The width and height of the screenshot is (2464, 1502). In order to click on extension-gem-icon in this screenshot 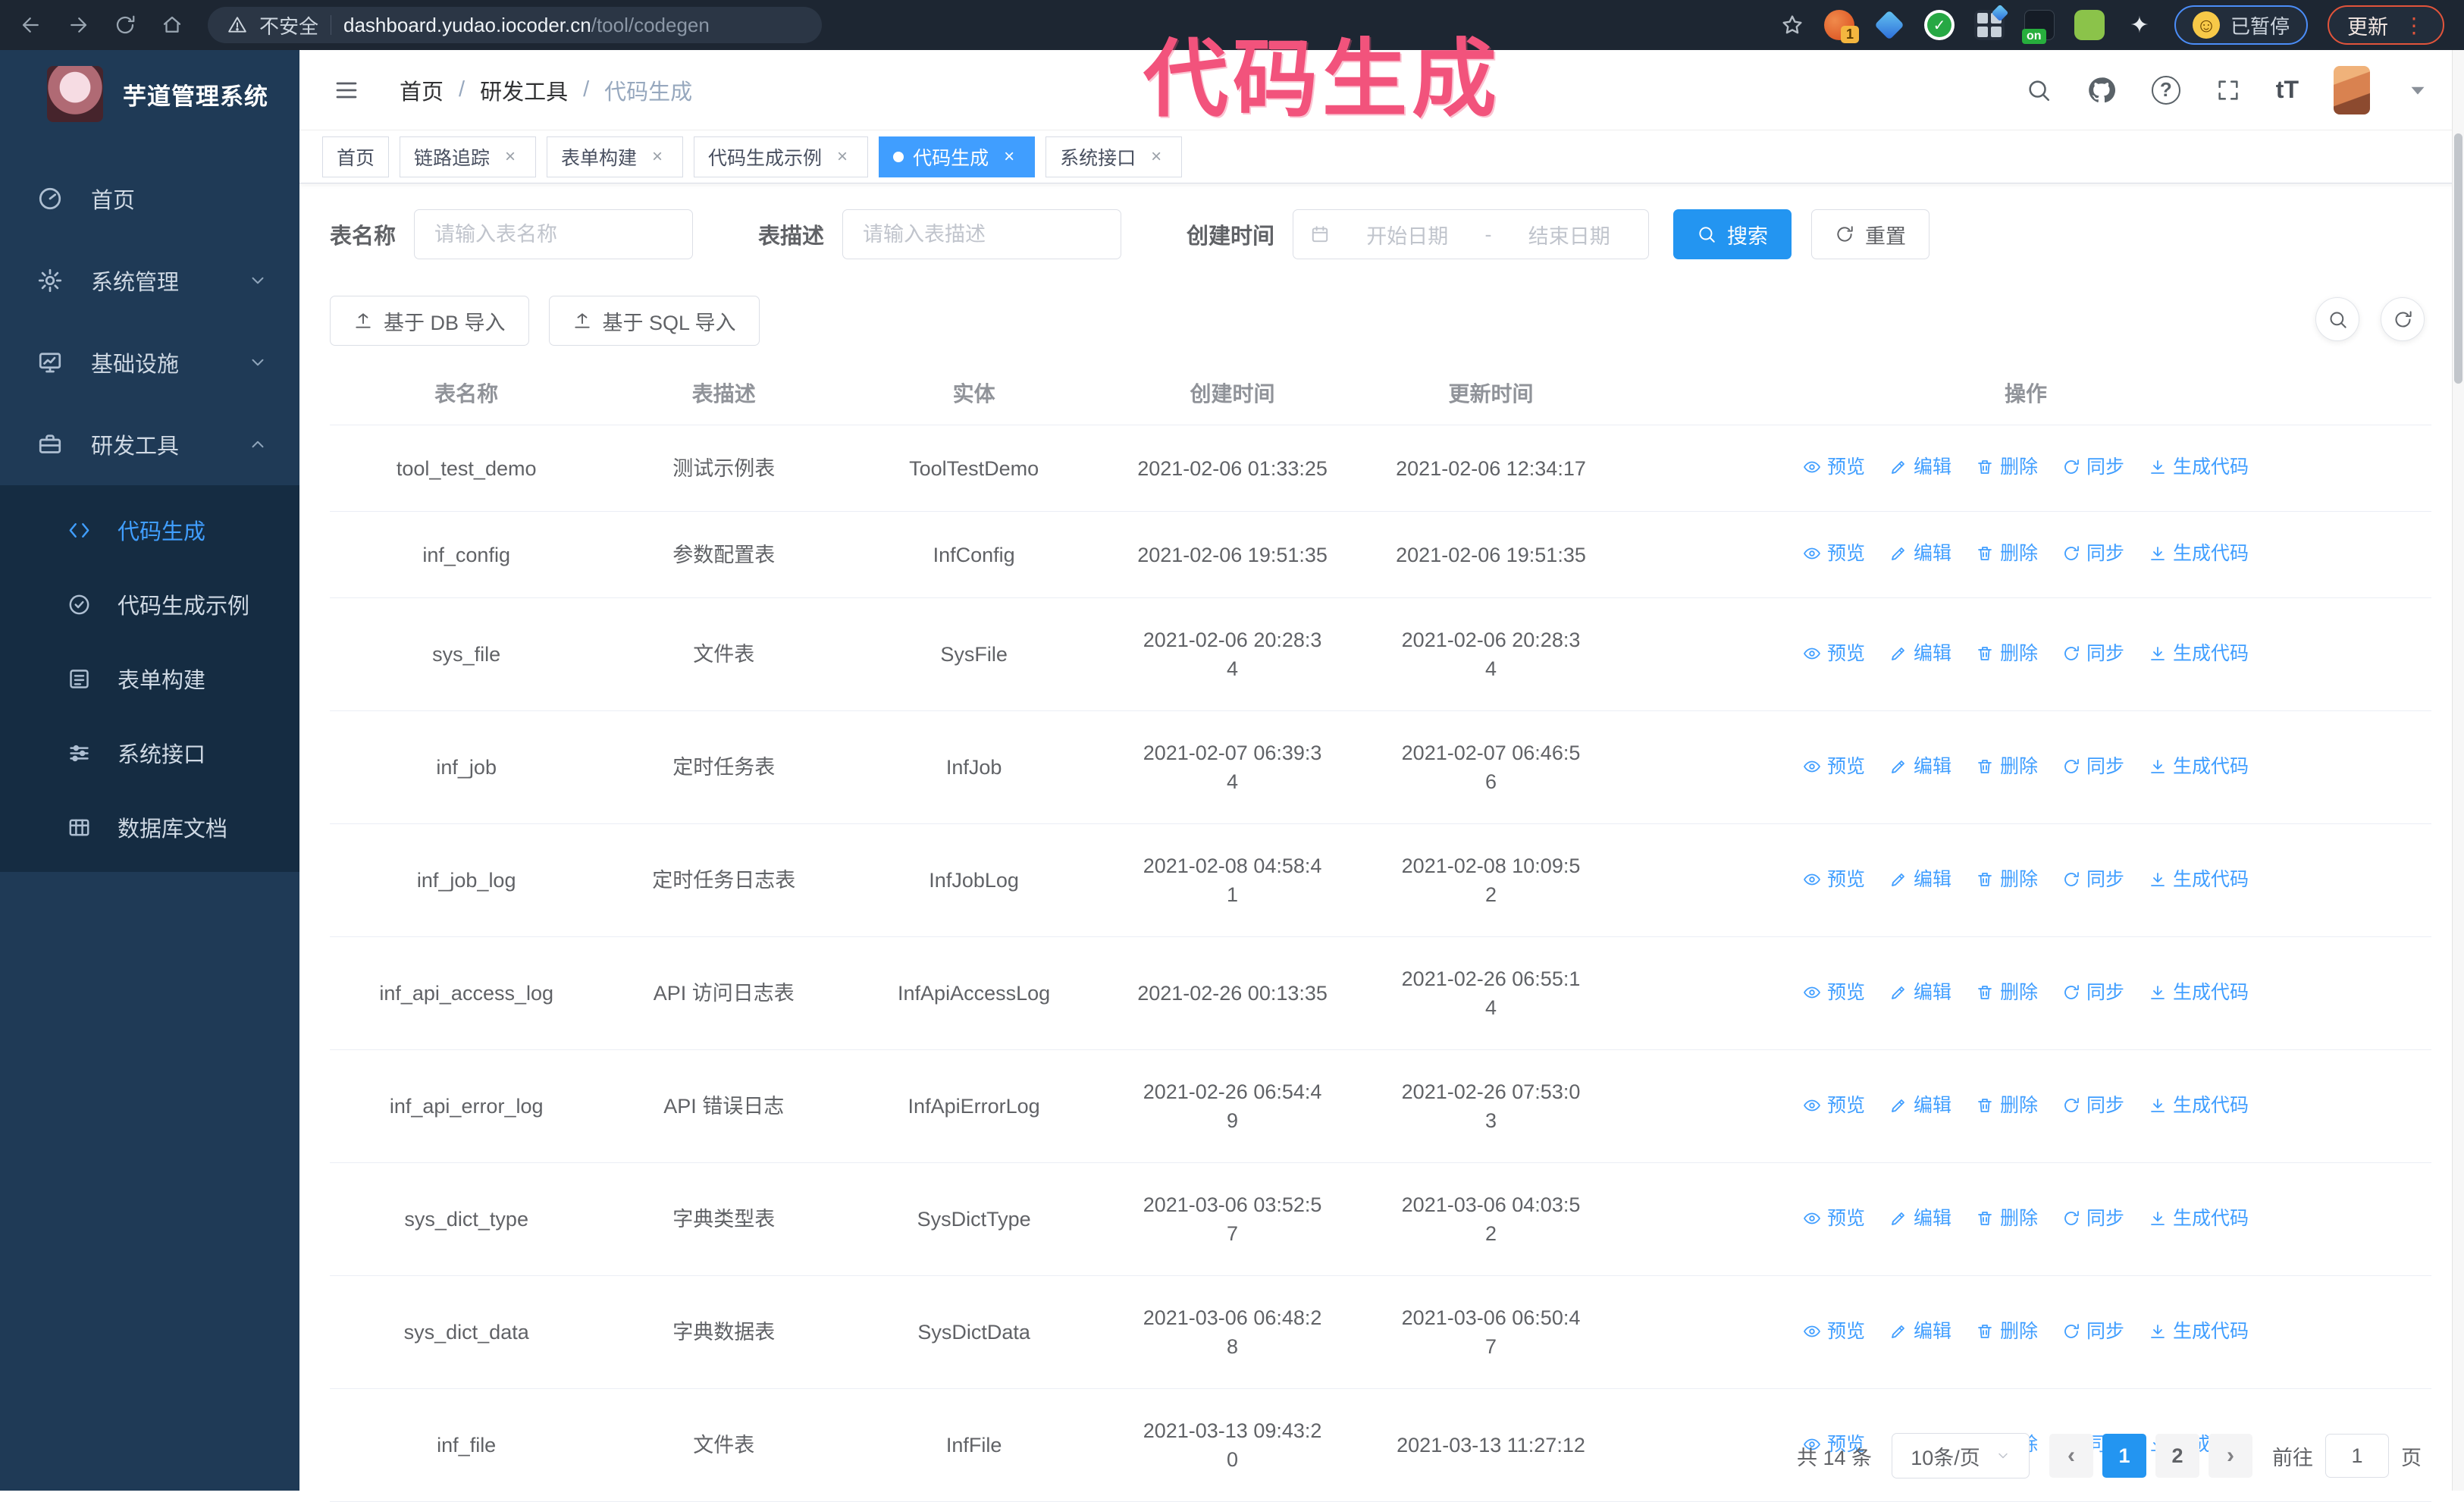, I will do `click(1889, 25)`.